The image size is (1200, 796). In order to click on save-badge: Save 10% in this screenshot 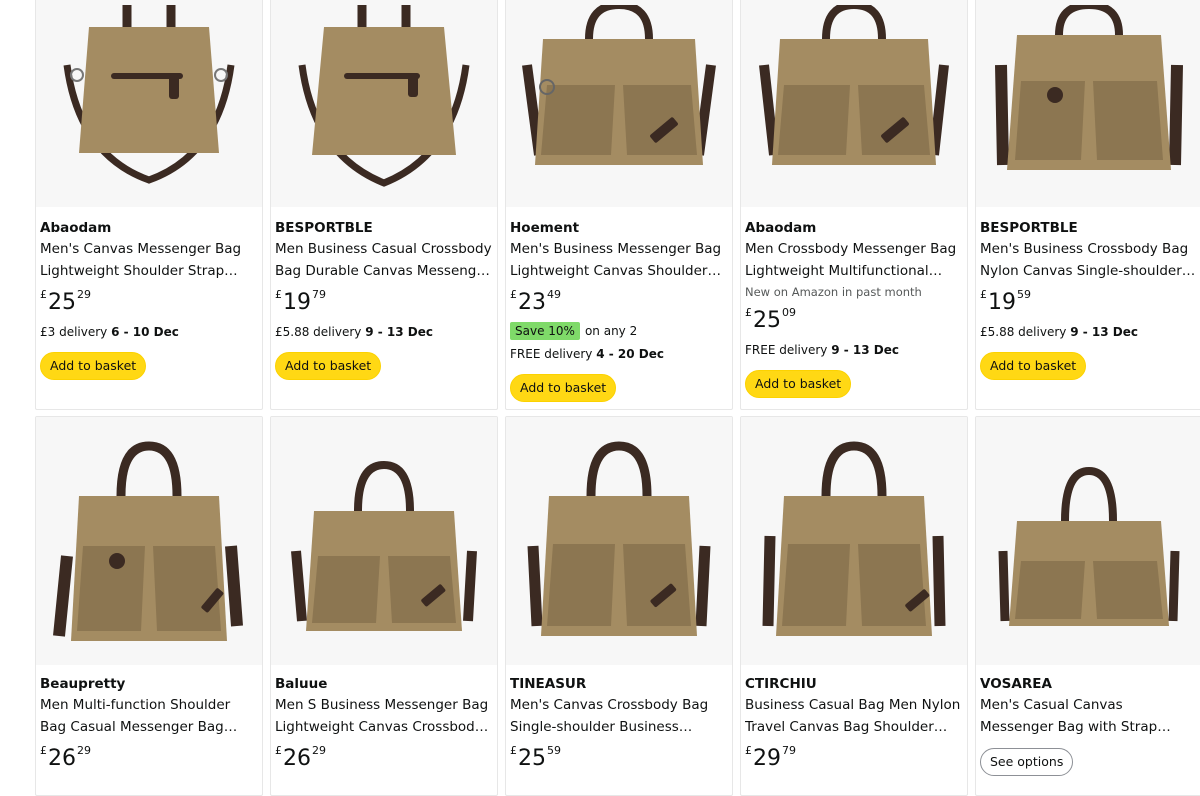, I will do `click(545, 331)`.